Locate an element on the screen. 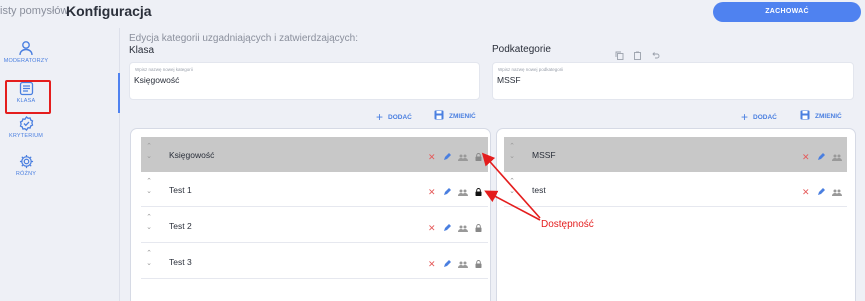 Image resolution: width=865 pixels, height=301 pixels. category-input: Wpisz nazwę nowej kategorii Księgowość is located at coordinates (304, 81).